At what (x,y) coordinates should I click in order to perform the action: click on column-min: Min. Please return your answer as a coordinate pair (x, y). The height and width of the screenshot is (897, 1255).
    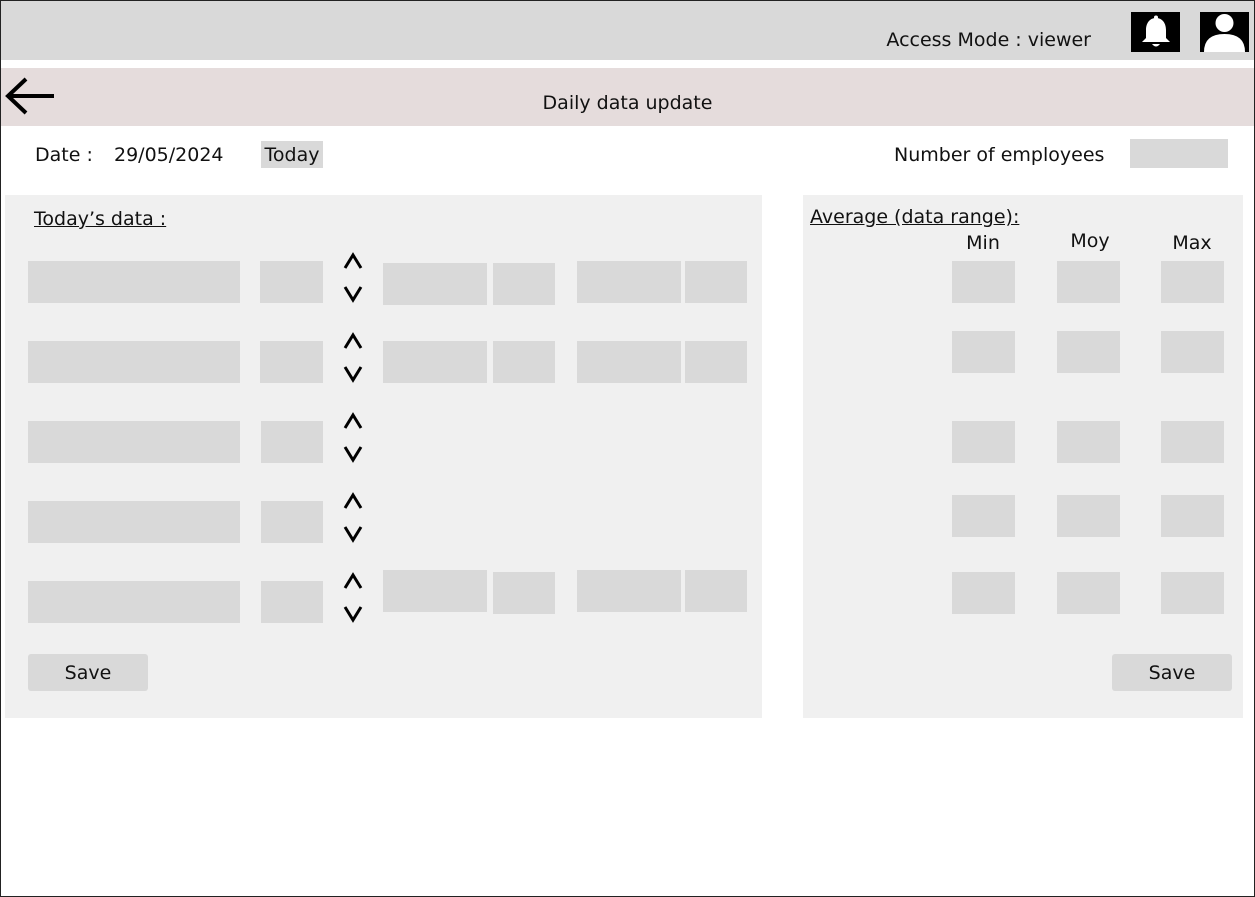
    Looking at the image, I should click on (983, 243).